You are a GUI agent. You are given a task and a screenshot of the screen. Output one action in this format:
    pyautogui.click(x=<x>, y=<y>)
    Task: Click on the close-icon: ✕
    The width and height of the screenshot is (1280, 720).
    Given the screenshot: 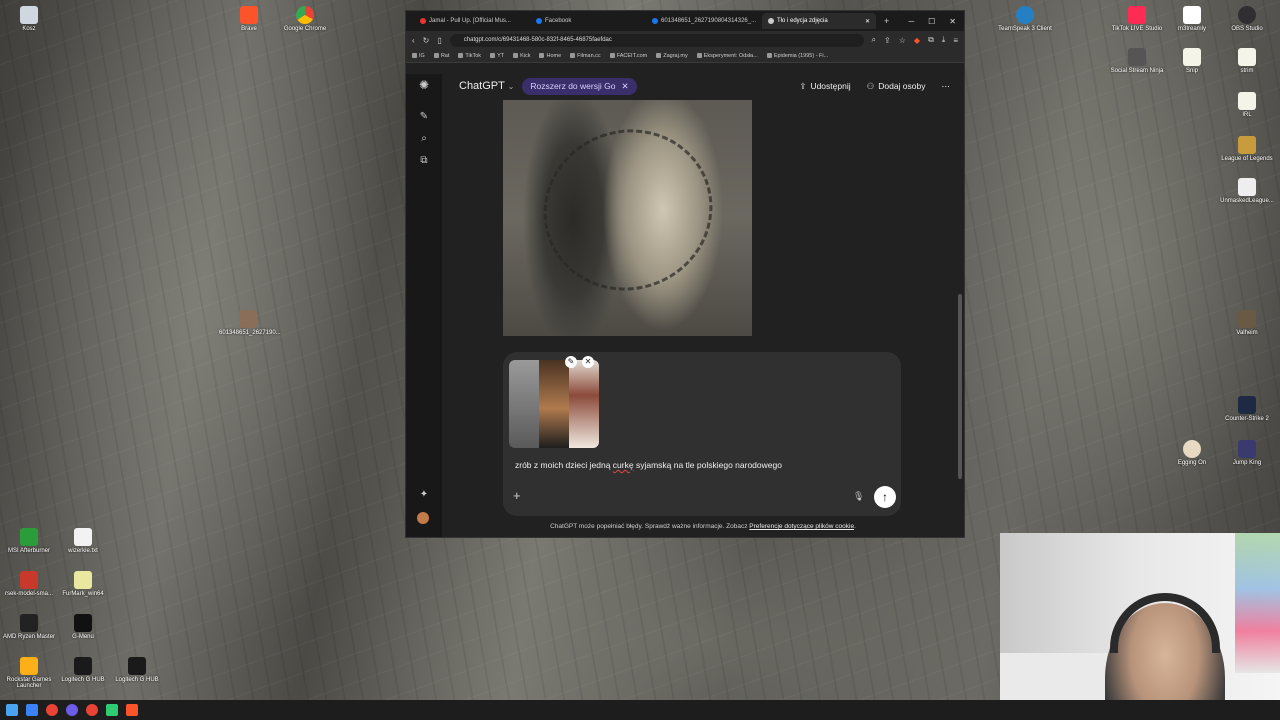 What is the action you would take?
    pyautogui.click(x=624, y=86)
    